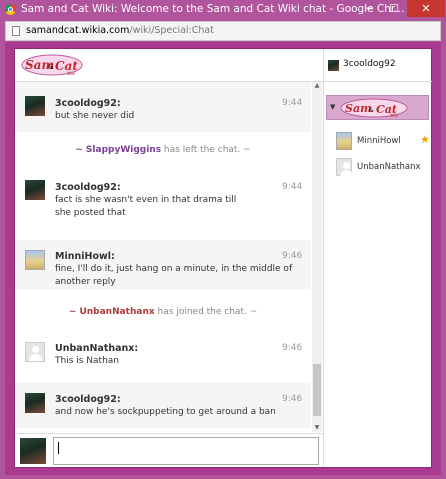  What do you see at coordinates (389, 167) in the screenshot?
I see `user-name: UnbanNathanx` at bounding box center [389, 167].